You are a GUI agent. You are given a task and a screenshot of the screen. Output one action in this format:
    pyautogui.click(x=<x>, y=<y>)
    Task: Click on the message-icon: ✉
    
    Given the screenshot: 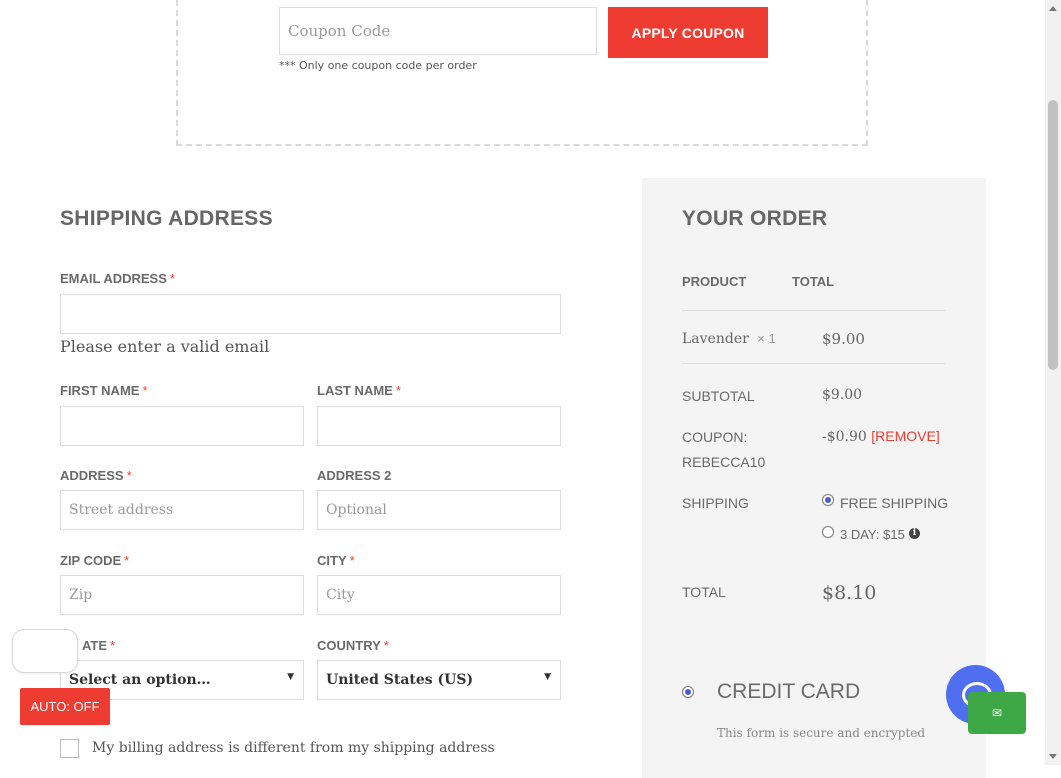 What is the action you would take?
    pyautogui.click(x=997, y=713)
    